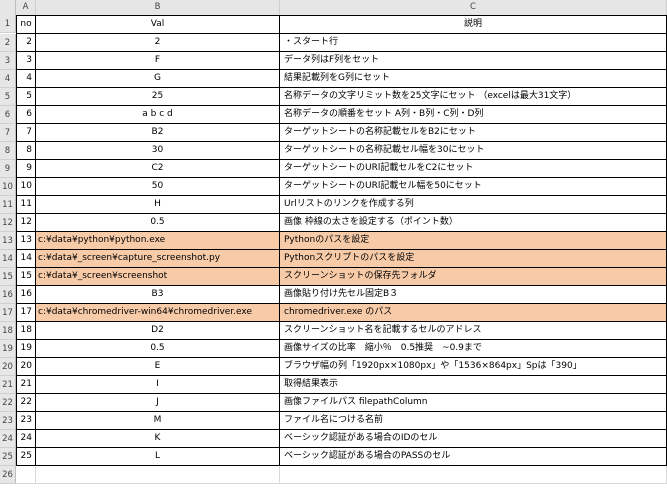 The width and height of the screenshot is (667, 488). Describe the element at coordinates (158, 61) in the screenshot. I see `cell-val: F` at that location.